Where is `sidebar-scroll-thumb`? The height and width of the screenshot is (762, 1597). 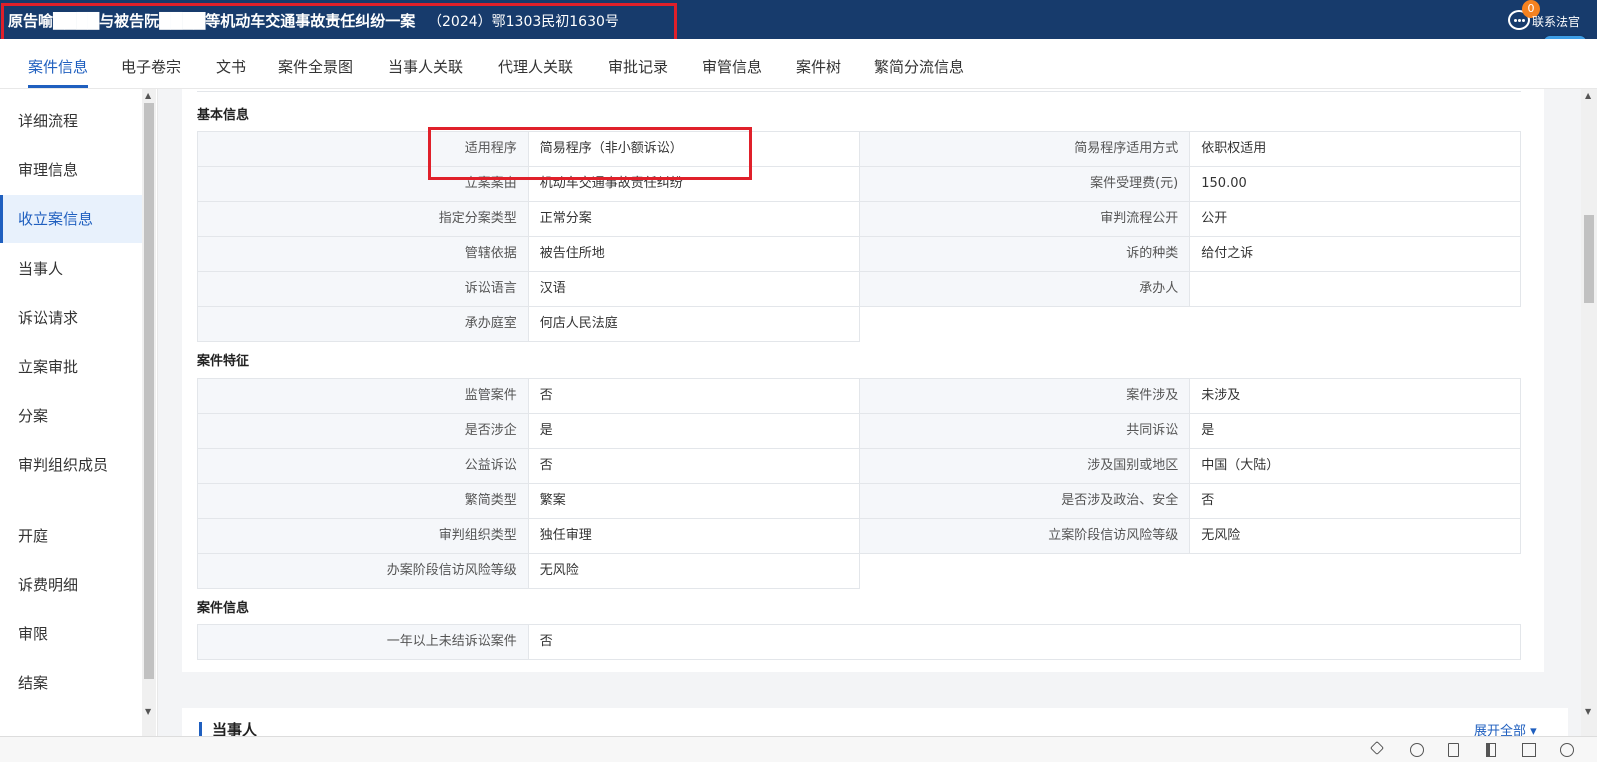
sidebar-scroll-thumb is located at coordinates (149, 391).